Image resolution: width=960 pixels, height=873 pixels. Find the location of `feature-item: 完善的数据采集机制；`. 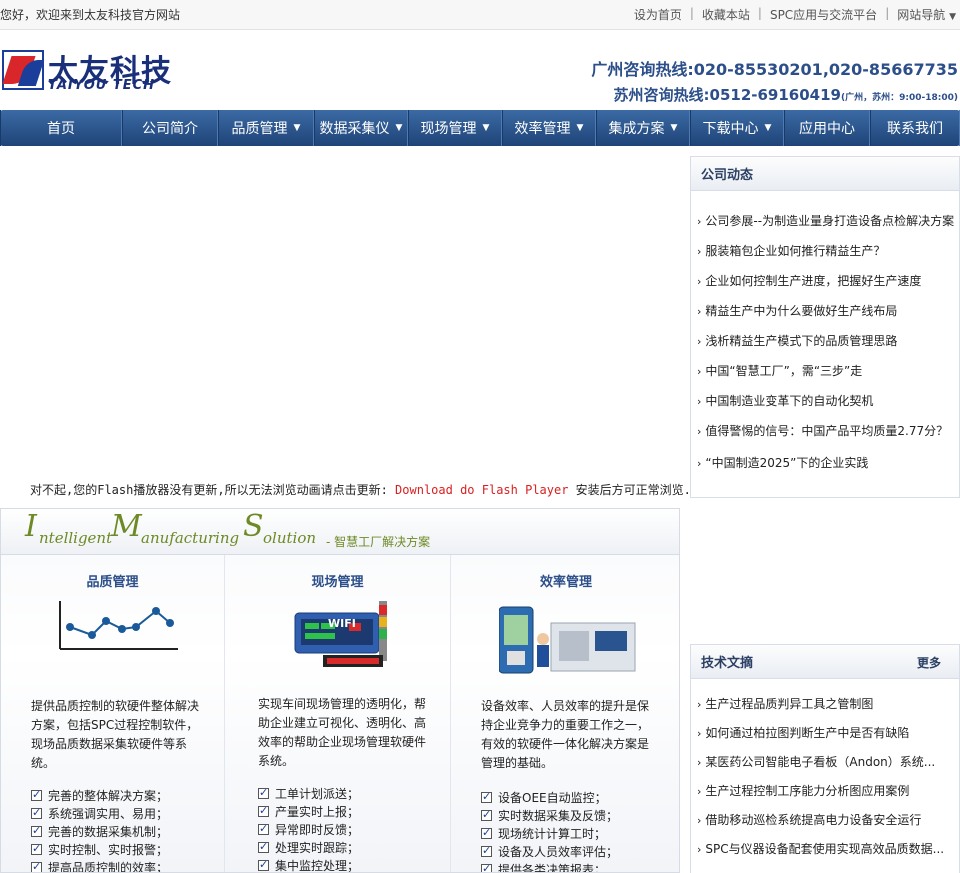

feature-item: 完善的数据采集机制； is located at coordinates (99, 831).